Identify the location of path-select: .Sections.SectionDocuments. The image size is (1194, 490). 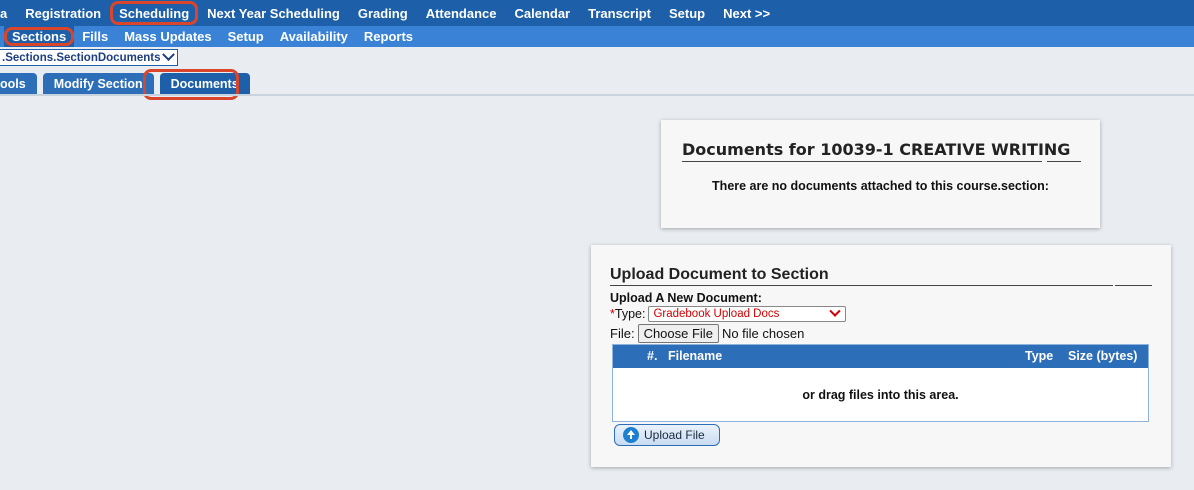
(89, 57).